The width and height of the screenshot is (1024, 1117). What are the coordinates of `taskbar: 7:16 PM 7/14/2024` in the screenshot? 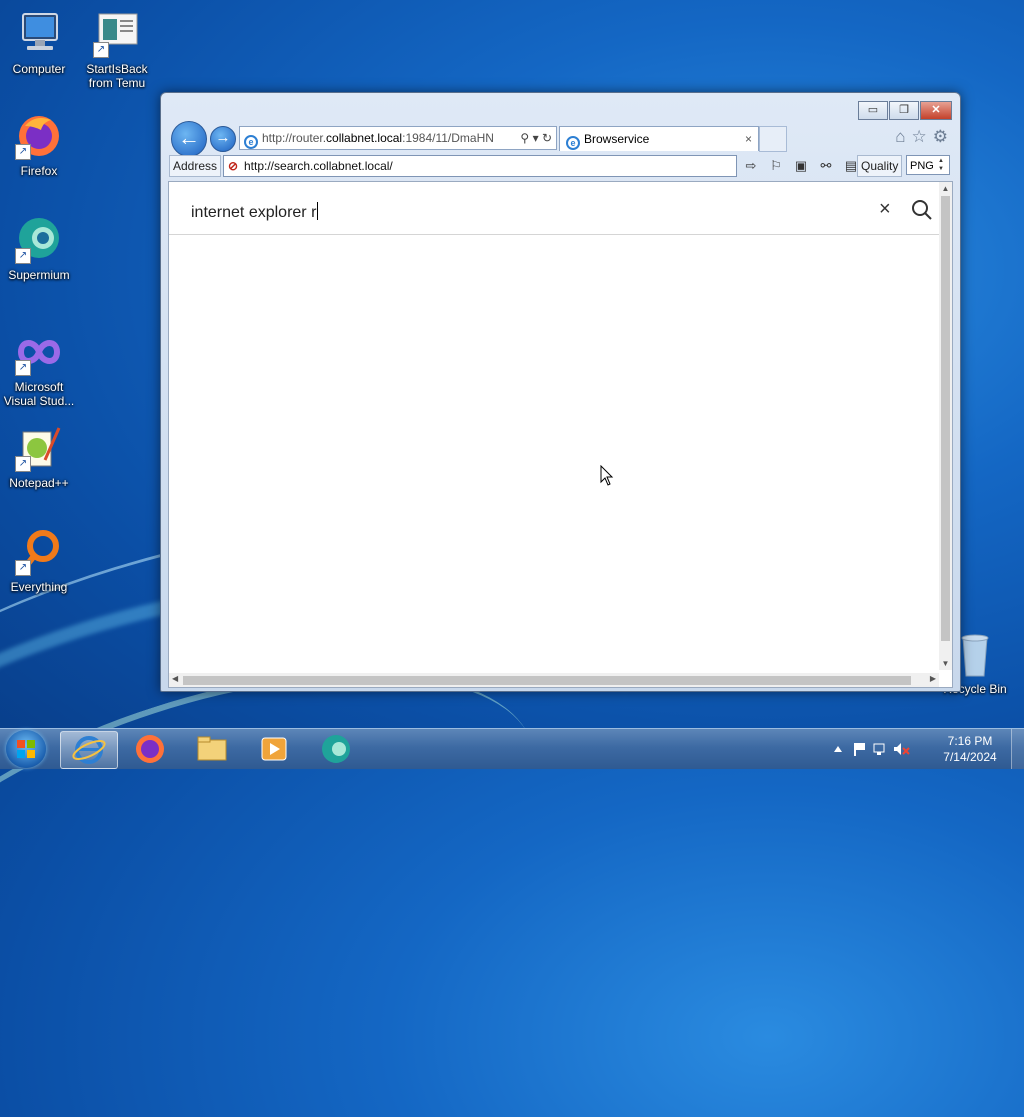 It's located at (512, 748).